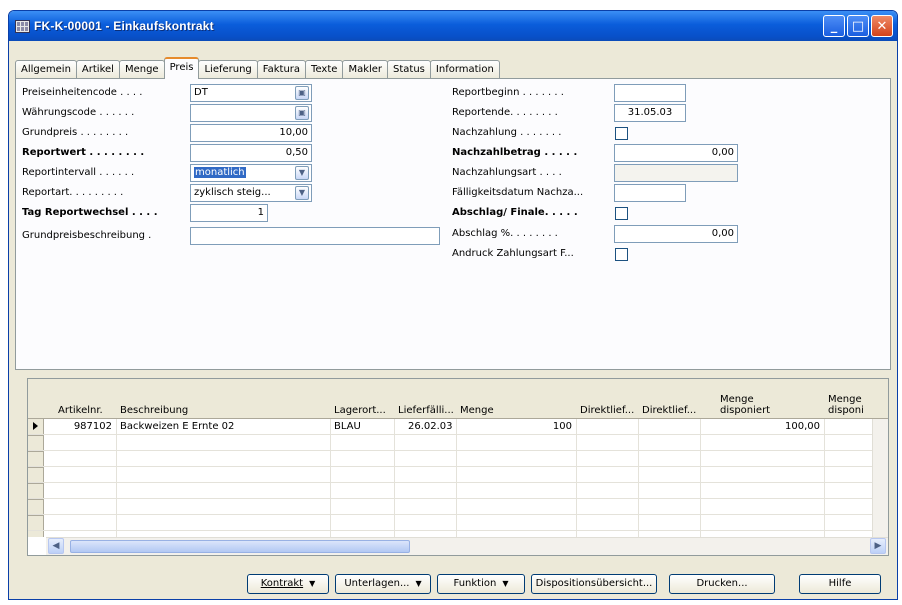 The height and width of the screenshot is (605, 902). What do you see at coordinates (621, 213) in the screenshot?
I see `abschlag-finale-checkbox` at bounding box center [621, 213].